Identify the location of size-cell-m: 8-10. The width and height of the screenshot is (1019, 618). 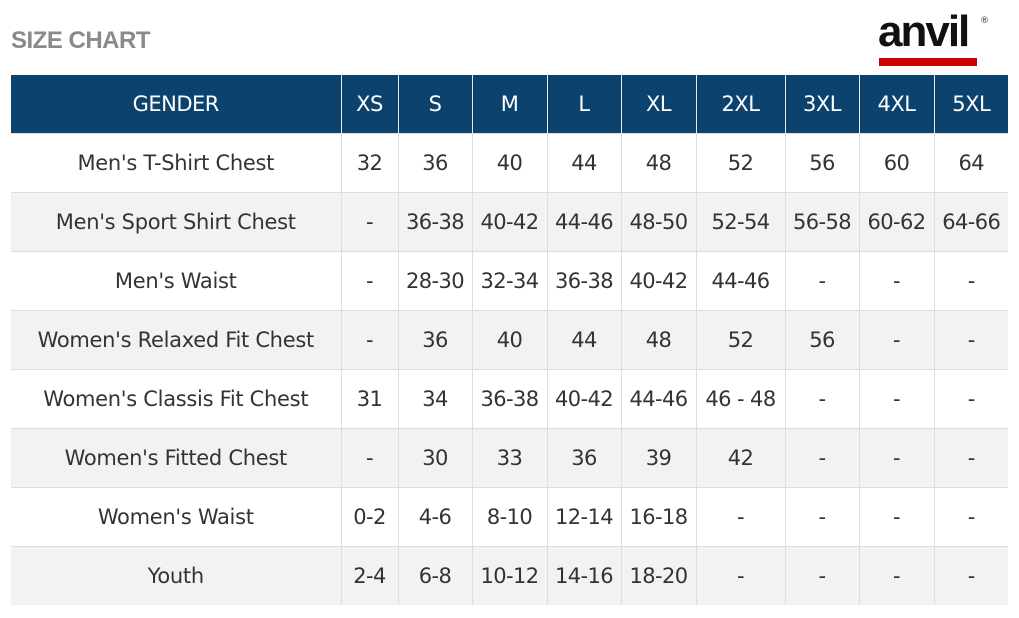
(510, 517).